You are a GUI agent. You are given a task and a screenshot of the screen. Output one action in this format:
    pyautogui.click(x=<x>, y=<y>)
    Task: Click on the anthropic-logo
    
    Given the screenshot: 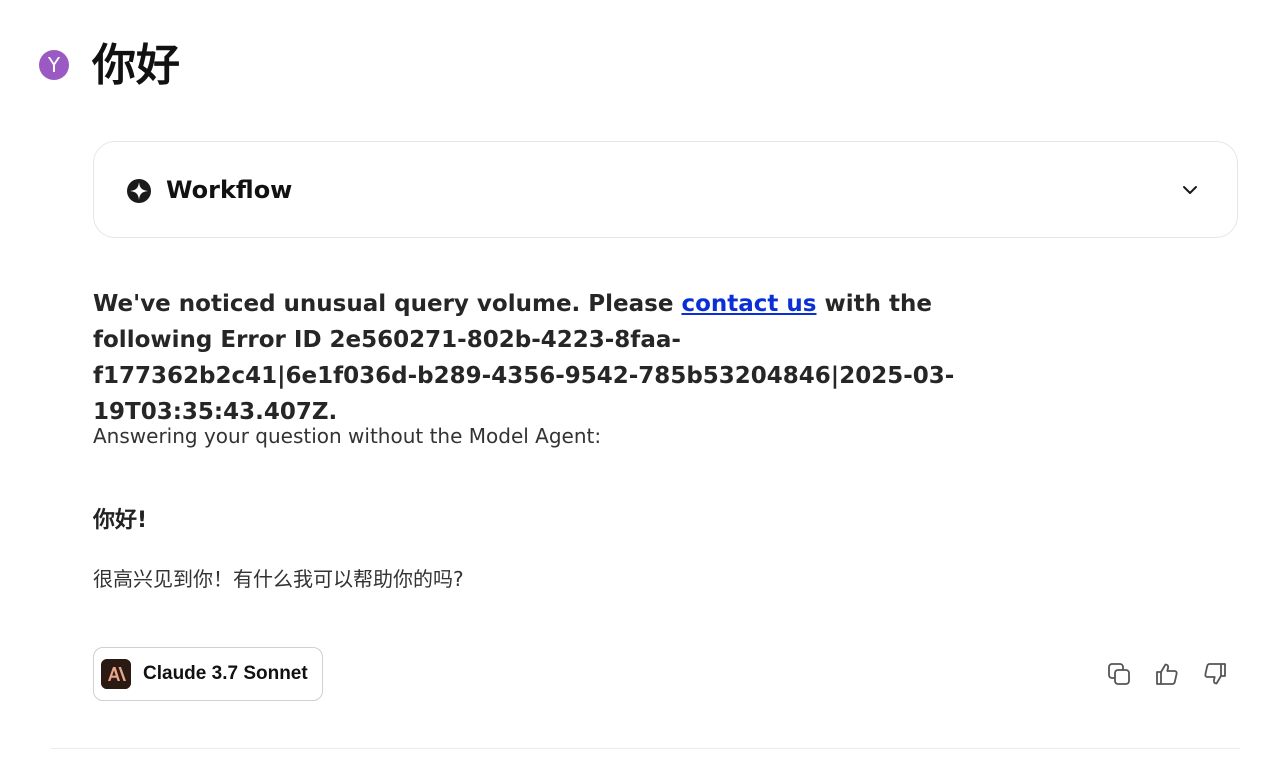 What is the action you would take?
    pyautogui.click(x=116, y=674)
    